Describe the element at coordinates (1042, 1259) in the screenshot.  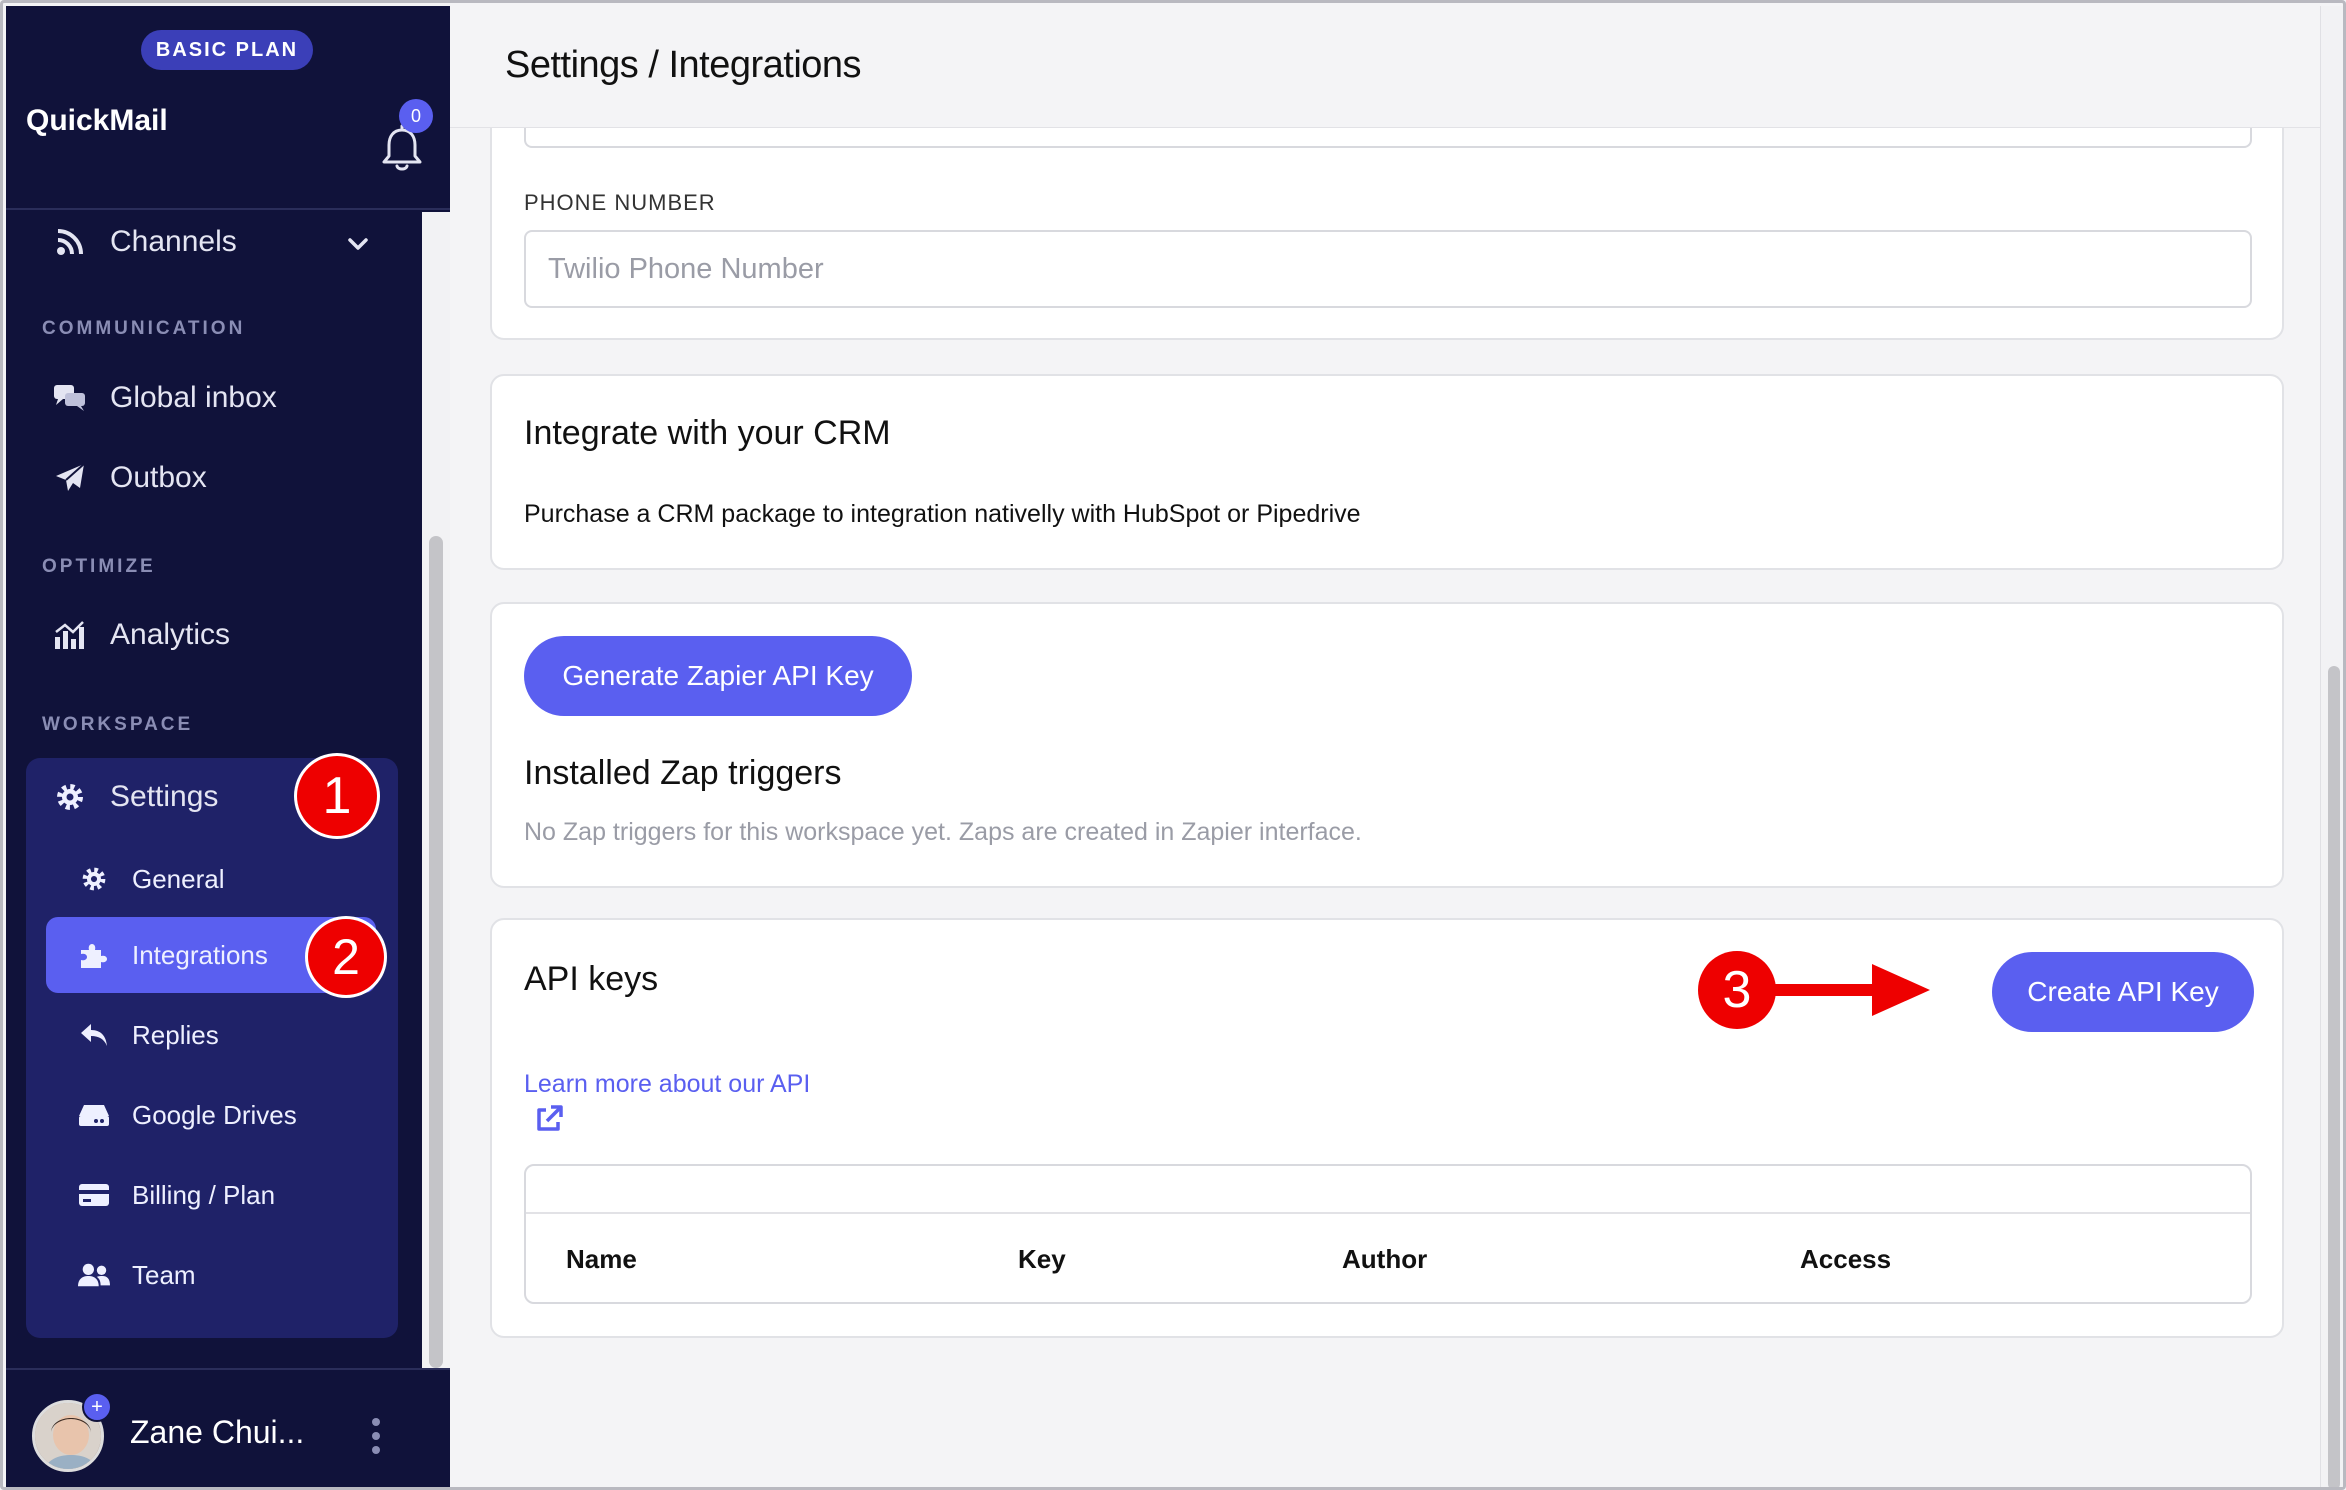
I see `column-header-key: Key` at that location.